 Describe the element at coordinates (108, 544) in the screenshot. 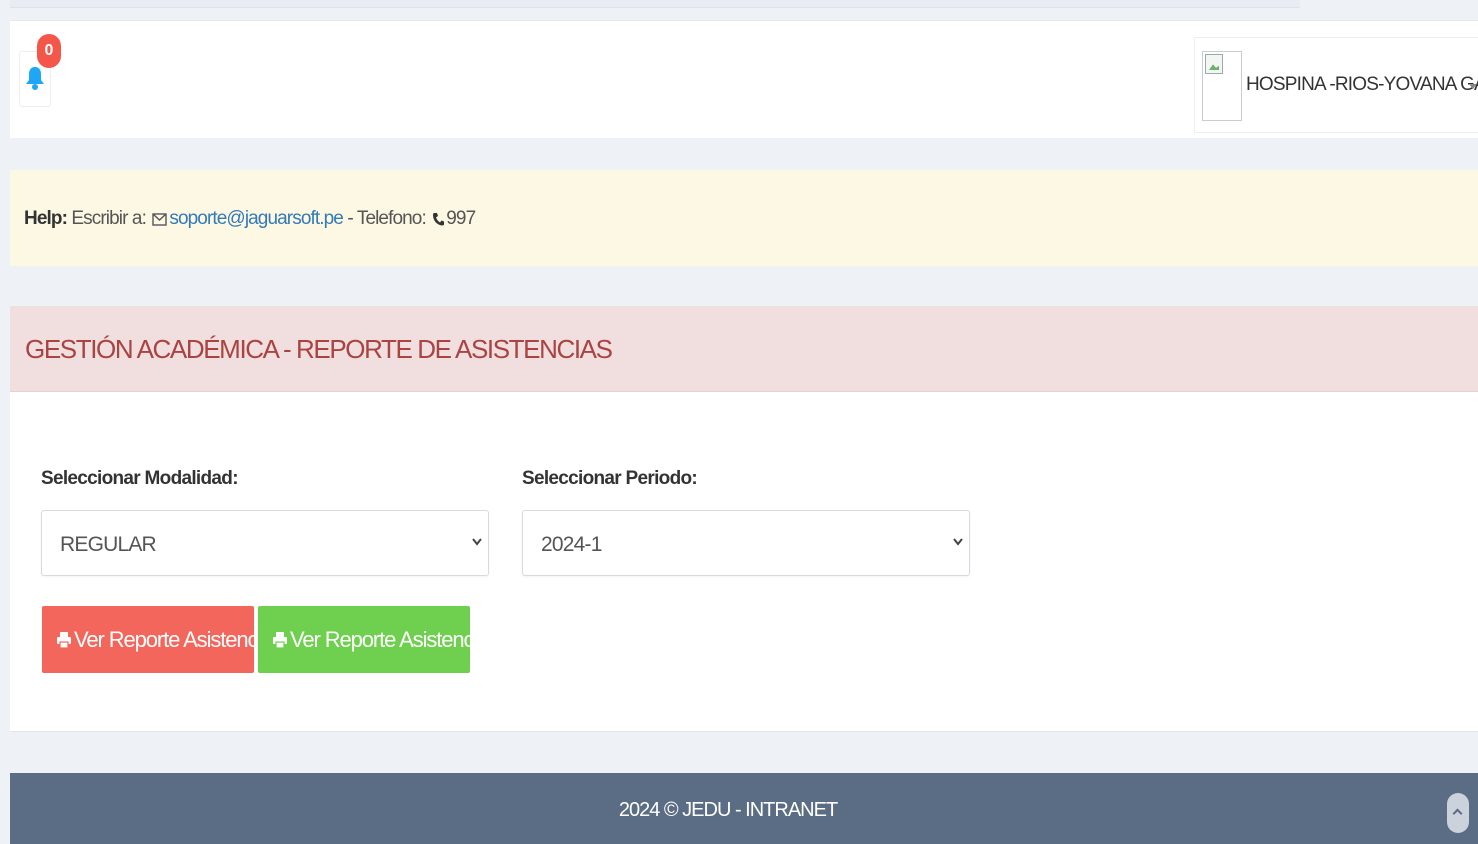

I see `modalidad-selected-value: REGULAR` at that location.